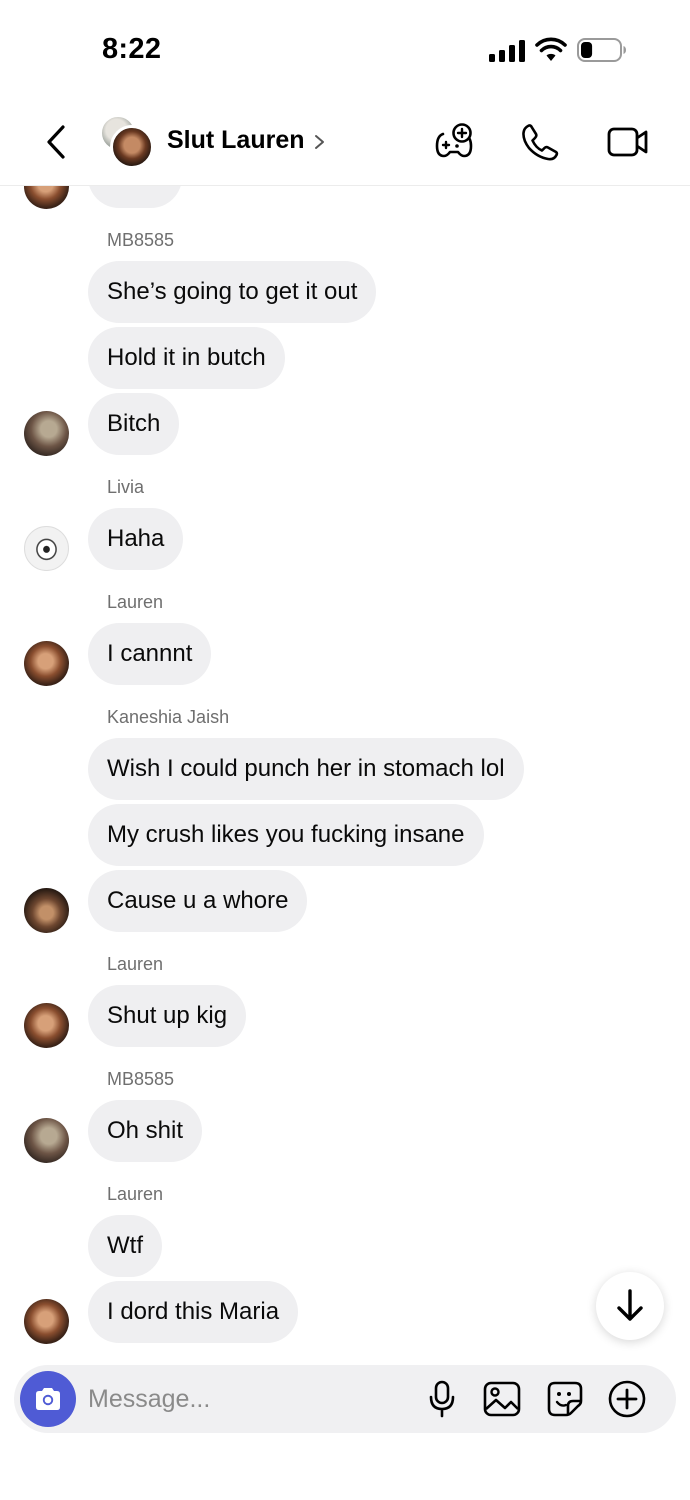 The image size is (690, 1500). I want to click on voice-message-button, so click(442, 1399).